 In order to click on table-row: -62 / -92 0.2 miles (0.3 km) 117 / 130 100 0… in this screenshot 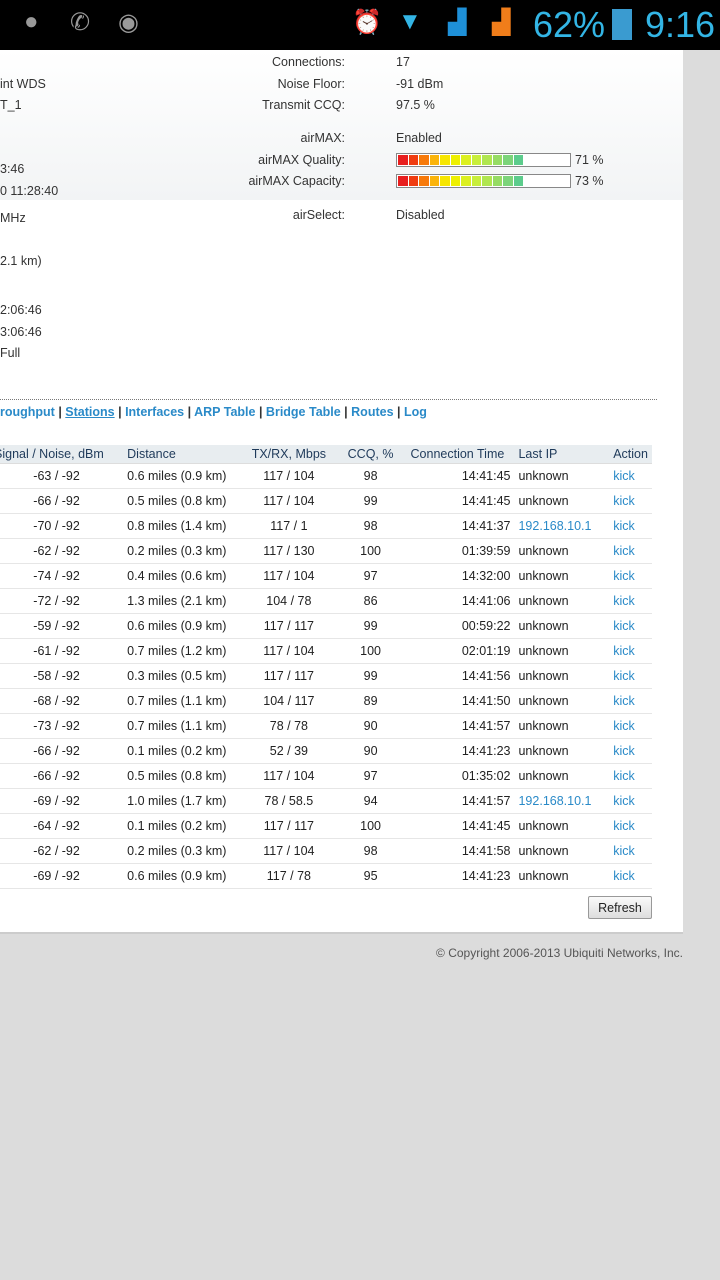, I will do `click(326, 551)`.